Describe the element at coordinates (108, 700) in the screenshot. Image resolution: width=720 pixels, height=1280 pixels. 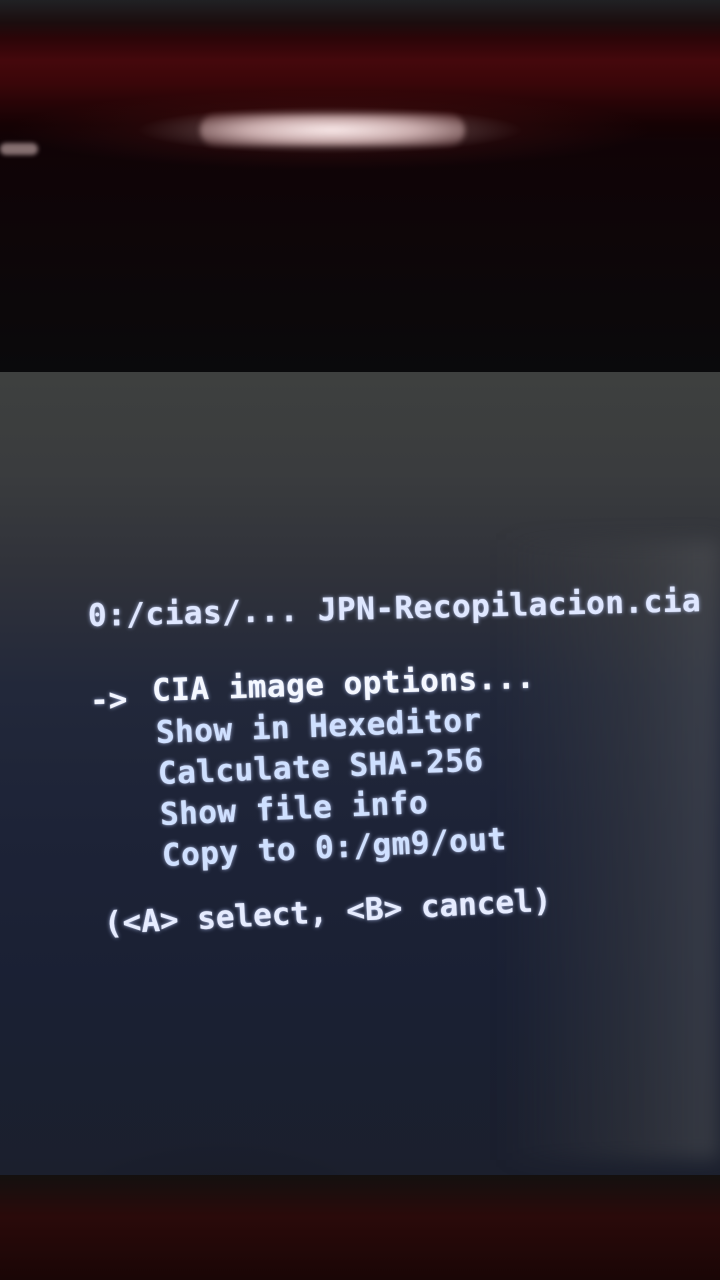
I see `selection-cursor: ->` at that location.